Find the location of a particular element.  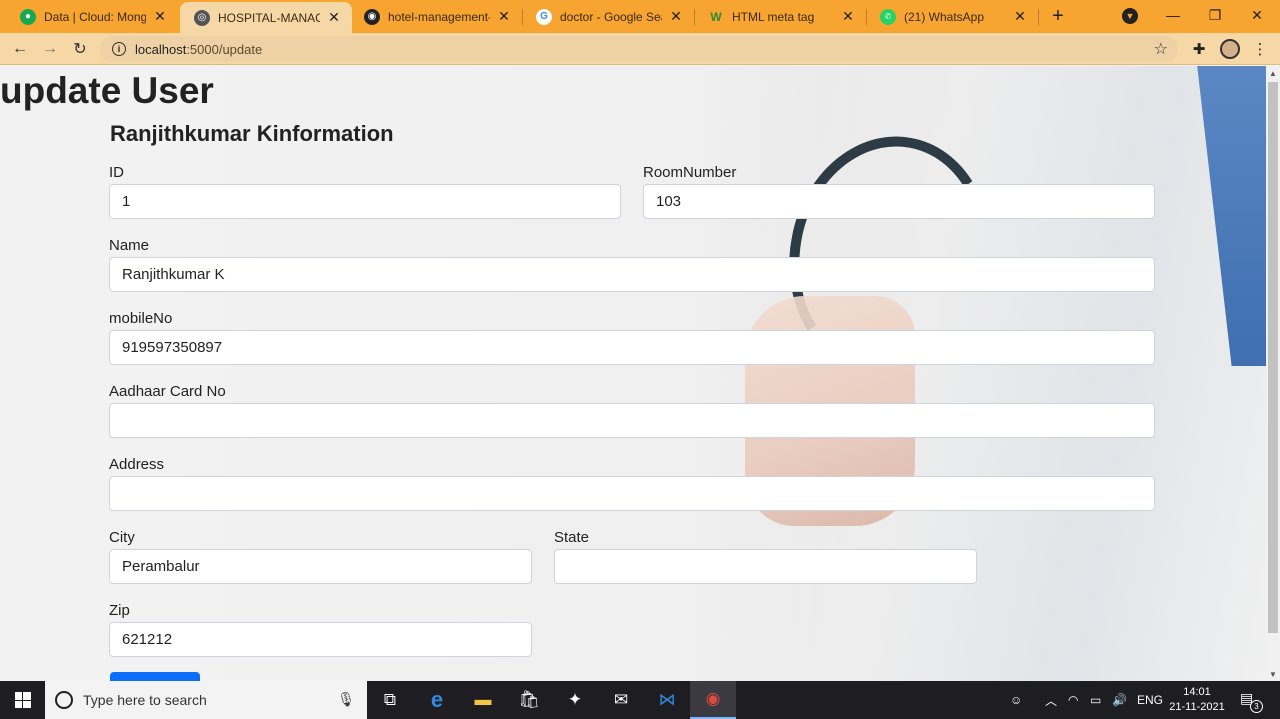

forward-button: → is located at coordinates (50, 49).